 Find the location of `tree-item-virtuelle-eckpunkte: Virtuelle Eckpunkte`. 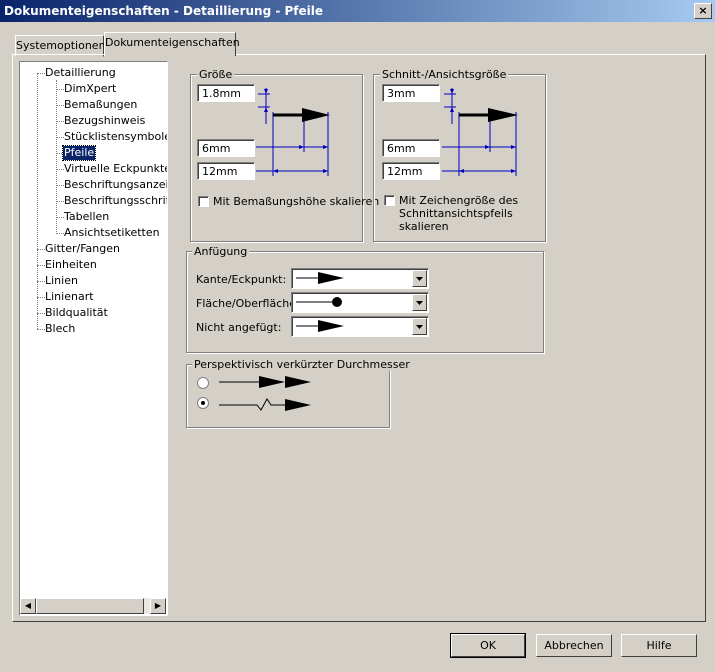

tree-item-virtuelle-eckpunkte: Virtuelle Eckpunkte is located at coordinates (115, 169).